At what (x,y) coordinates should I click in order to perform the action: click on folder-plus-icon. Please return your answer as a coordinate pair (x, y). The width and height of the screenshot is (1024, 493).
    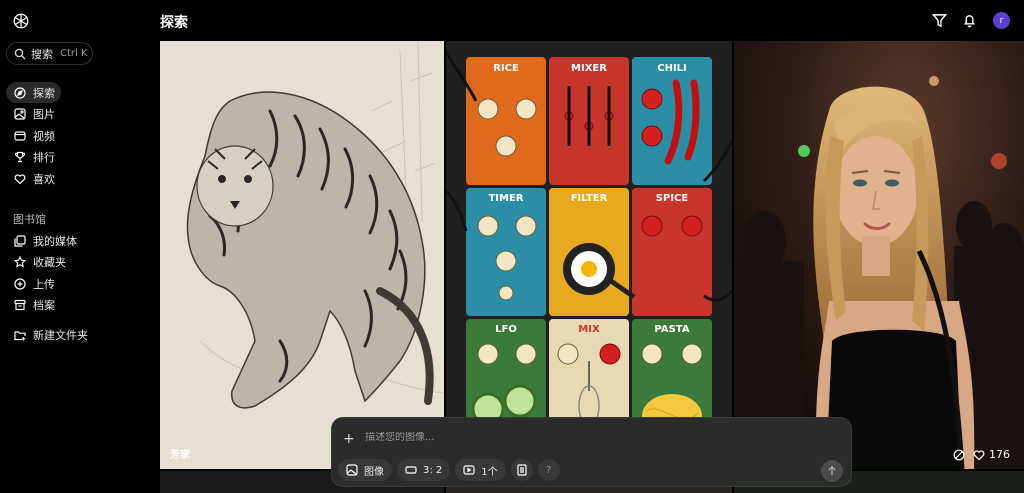
    Looking at the image, I should click on (20, 335).